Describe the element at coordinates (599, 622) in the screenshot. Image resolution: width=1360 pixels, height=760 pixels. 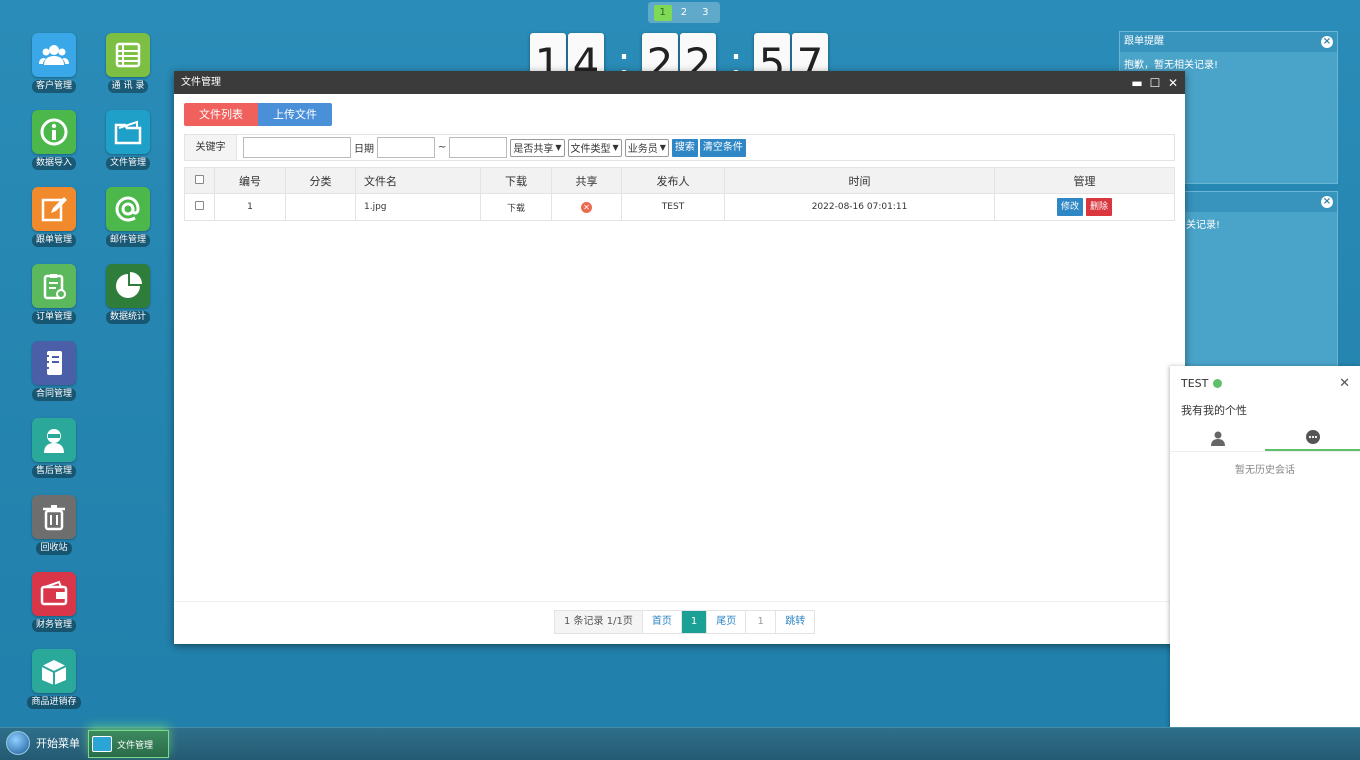
I see `pagination-info: 1 条记录 1/1页` at that location.